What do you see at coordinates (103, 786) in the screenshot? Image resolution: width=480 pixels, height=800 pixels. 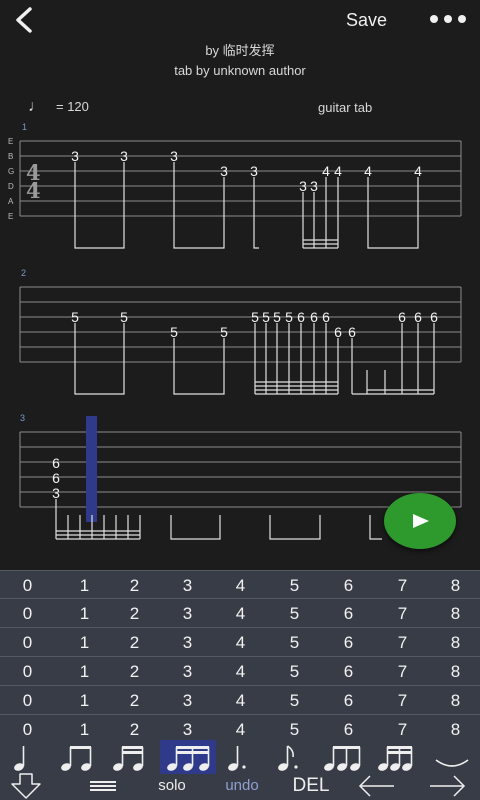 I see `menu-lines-icon` at bounding box center [103, 786].